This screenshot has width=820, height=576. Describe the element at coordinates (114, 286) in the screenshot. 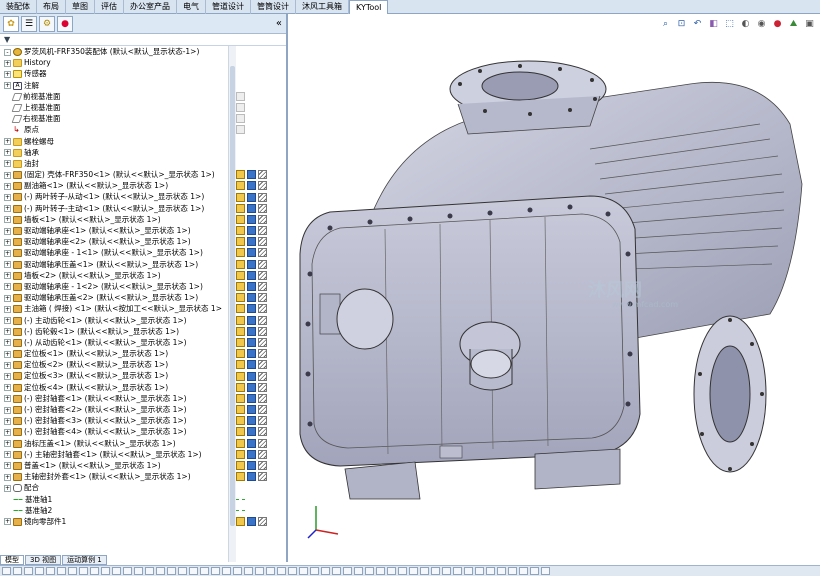

I see `tree-item: + 驱动端轴承座 - 1<2> (默认<<默认>_显示状态 1>)` at that location.